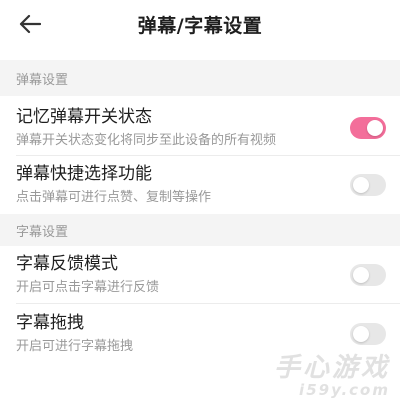 The image size is (400, 404). I want to click on section-header-subtitle: 字幕设置, so click(200, 230).